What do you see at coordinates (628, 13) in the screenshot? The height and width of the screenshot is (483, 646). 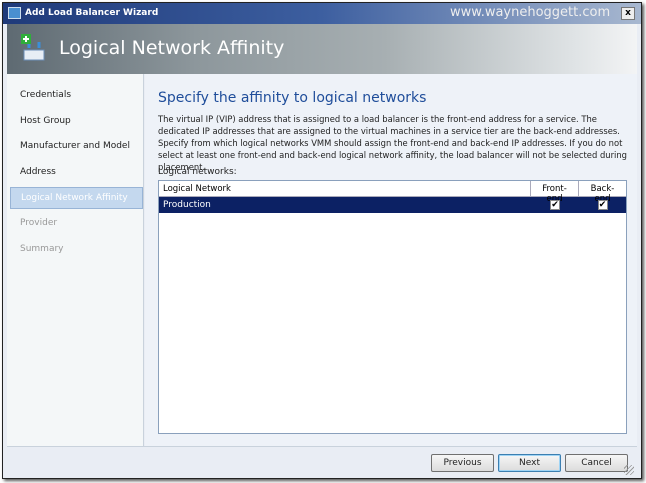 I see `close-button: x` at bounding box center [628, 13].